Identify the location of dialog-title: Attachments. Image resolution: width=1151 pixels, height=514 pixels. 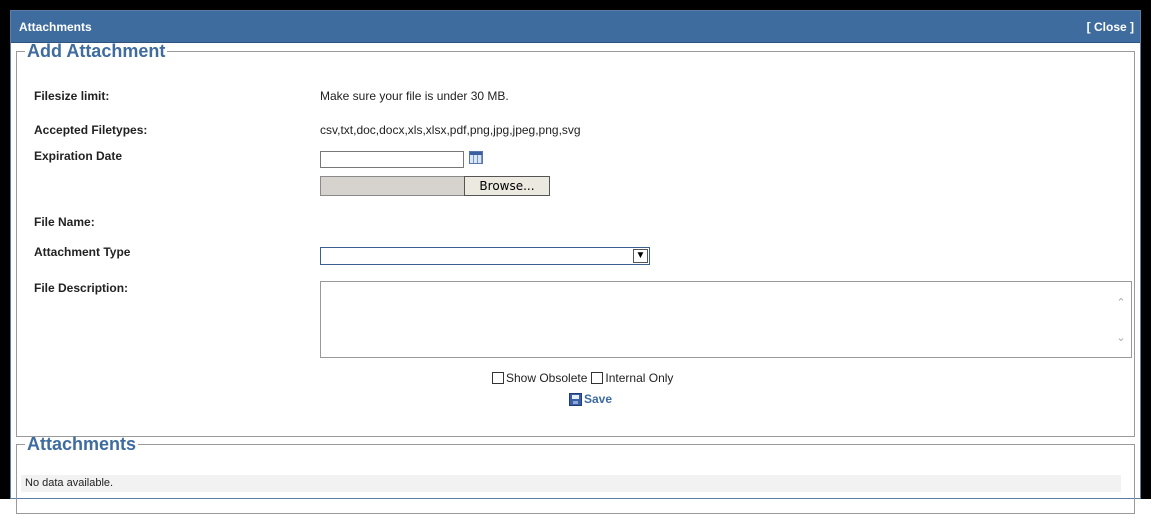
(55, 26).